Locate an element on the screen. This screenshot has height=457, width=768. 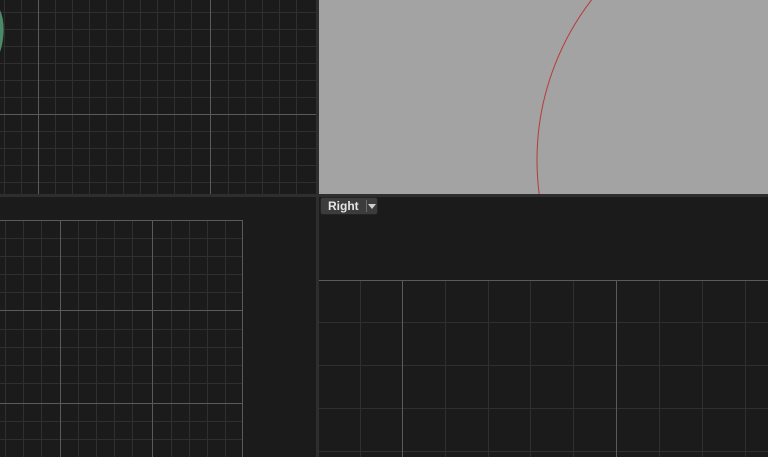
viewport-splitter-horizontal is located at coordinates (384, 195).